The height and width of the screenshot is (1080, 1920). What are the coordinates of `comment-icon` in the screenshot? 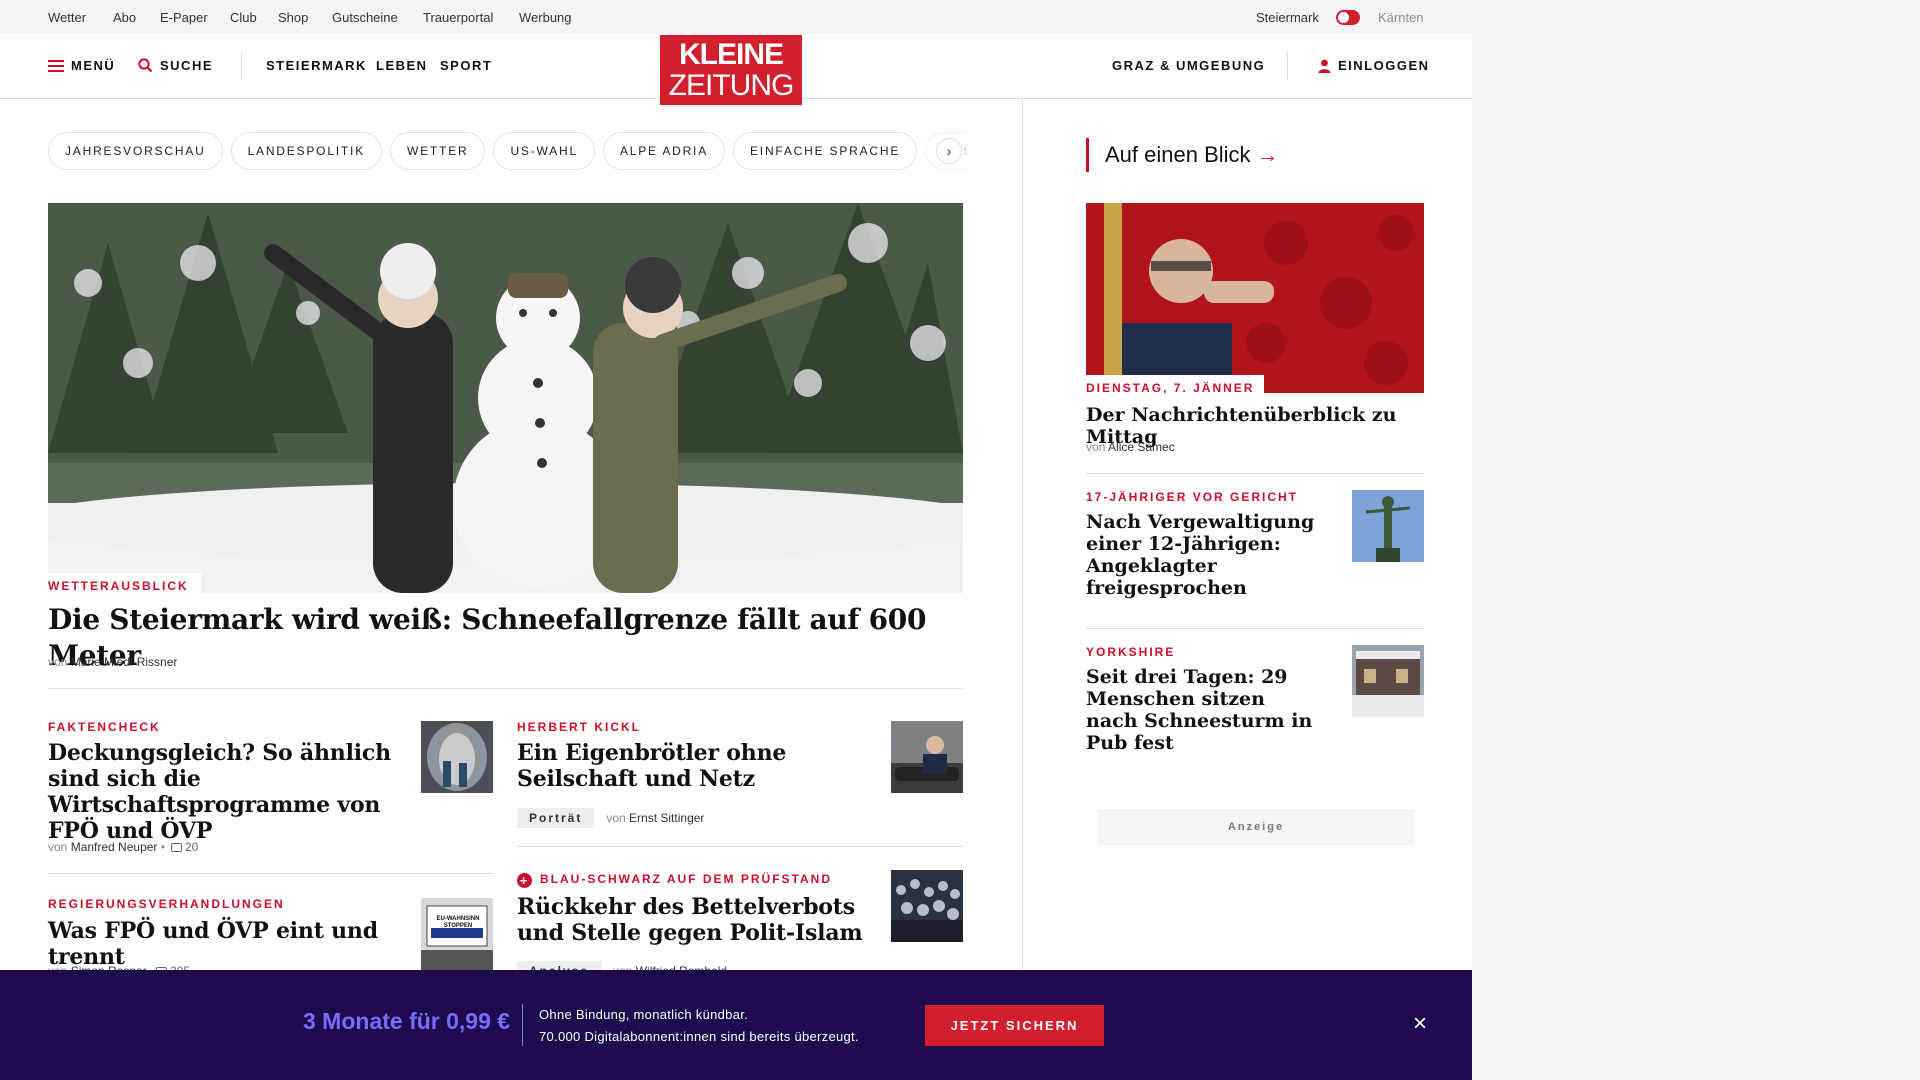 It's located at (176, 847).